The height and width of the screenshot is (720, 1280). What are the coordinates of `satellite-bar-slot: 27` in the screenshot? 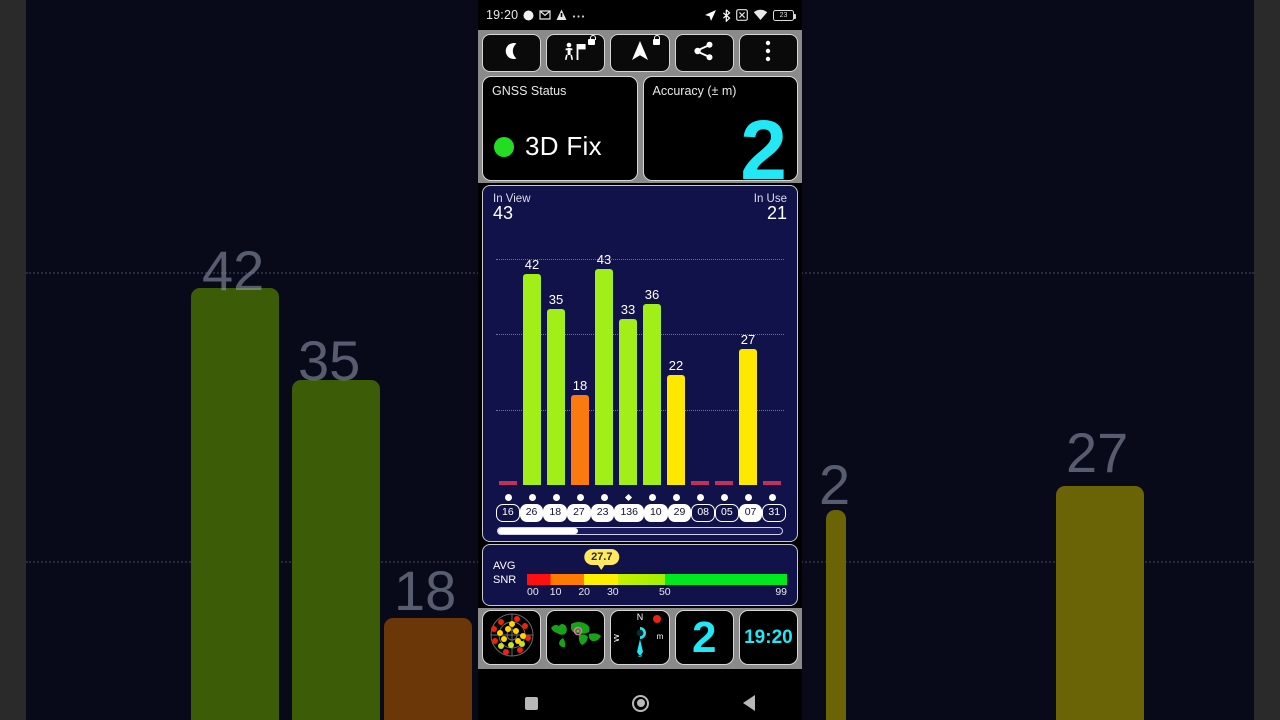 It's located at (748, 359).